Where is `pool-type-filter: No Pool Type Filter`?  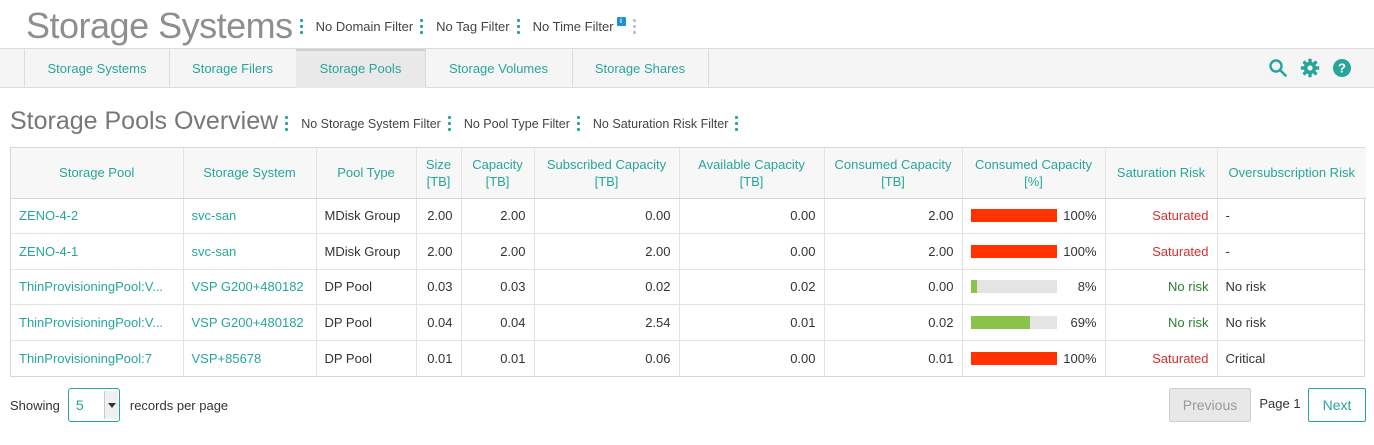 pool-type-filter: No Pool Type Filter is located at coordinates (517, 124).